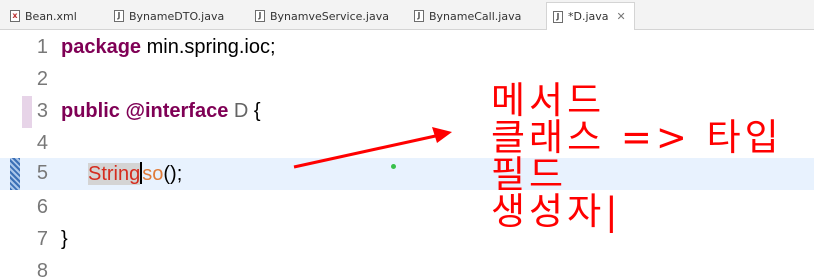 The image size is (814, 277). I want to click on arrow-head, so click(442, 135).